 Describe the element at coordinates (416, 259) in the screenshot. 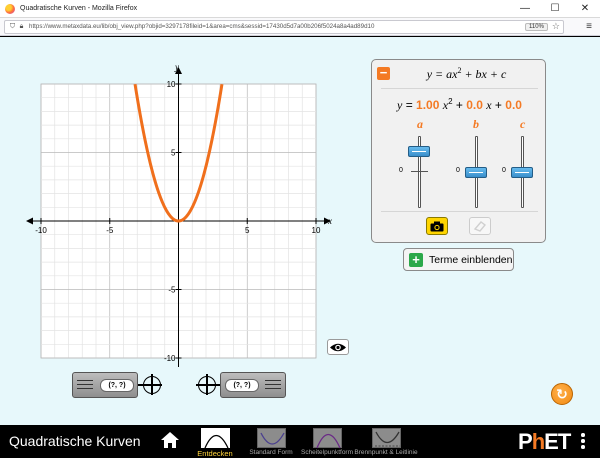

I see `plus-icon: +` at that location.